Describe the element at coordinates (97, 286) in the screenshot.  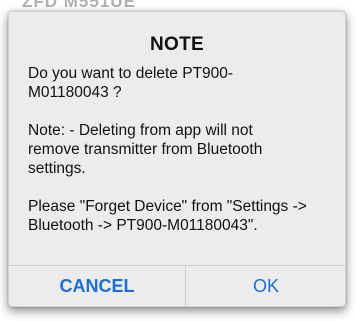
I see `cancel-button: CANCEL` at that location.